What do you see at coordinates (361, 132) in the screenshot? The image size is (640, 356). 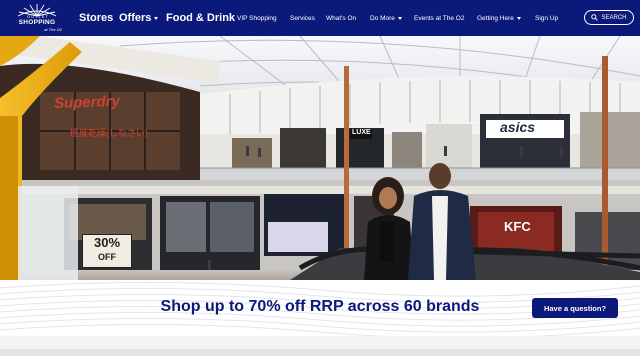 I see `luxe-sign: LUXE` at bounding box center [361, 132].